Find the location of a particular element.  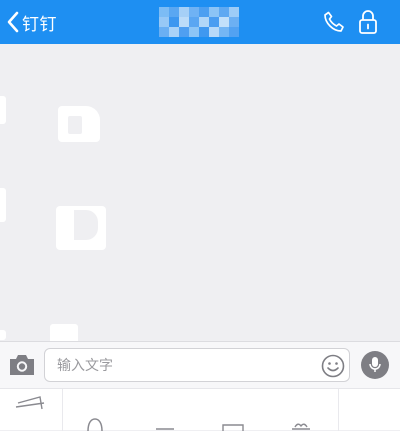

back-label: 钉钉 is located at coordinates (39, 24).